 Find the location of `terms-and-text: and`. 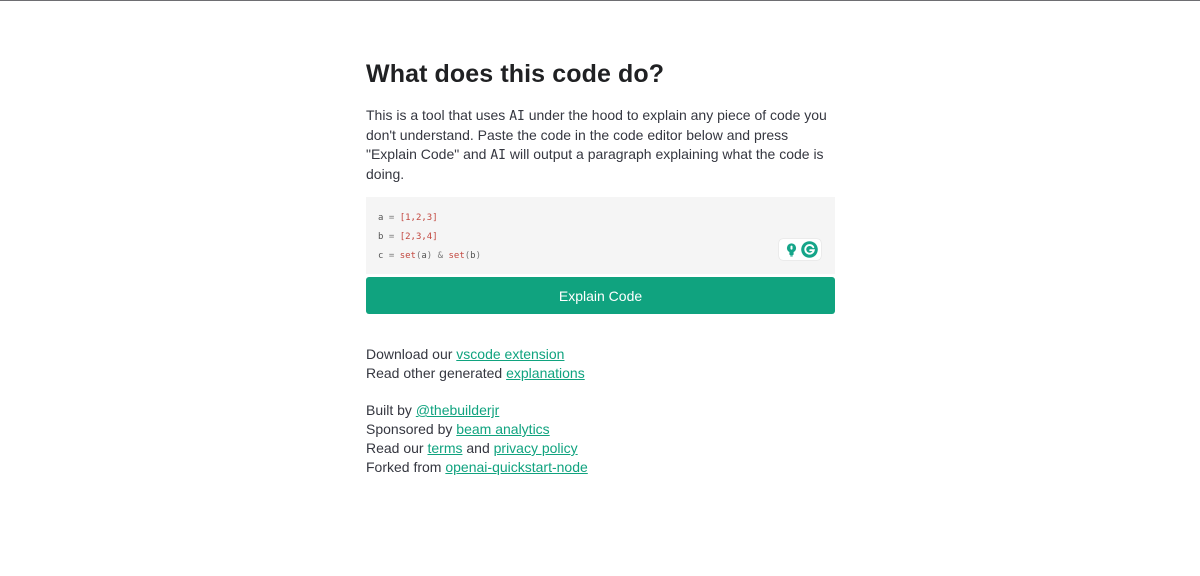

terms-and-text: and is located at coordinates (478, 448).